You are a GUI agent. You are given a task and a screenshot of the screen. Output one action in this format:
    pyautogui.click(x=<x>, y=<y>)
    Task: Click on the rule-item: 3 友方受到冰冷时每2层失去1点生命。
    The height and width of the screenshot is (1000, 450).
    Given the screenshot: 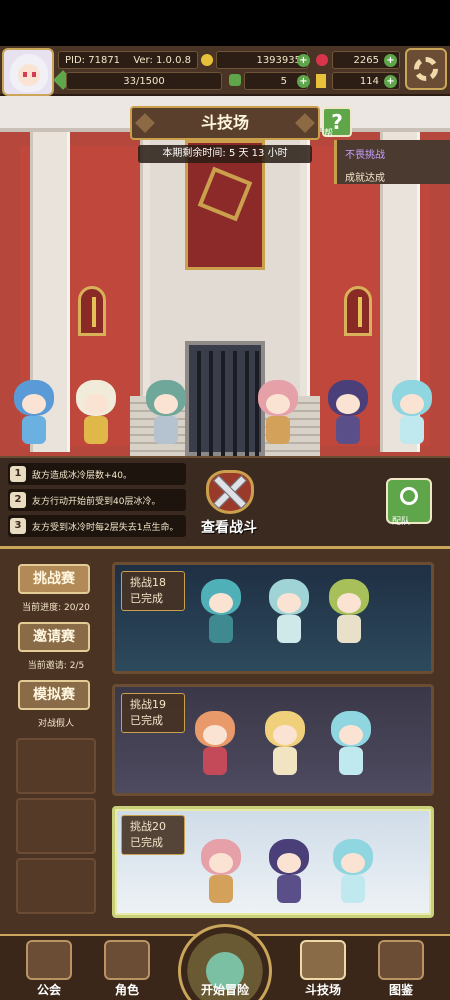 What is the action you would take?
    pyautogui.click(x=97, y=526)
    